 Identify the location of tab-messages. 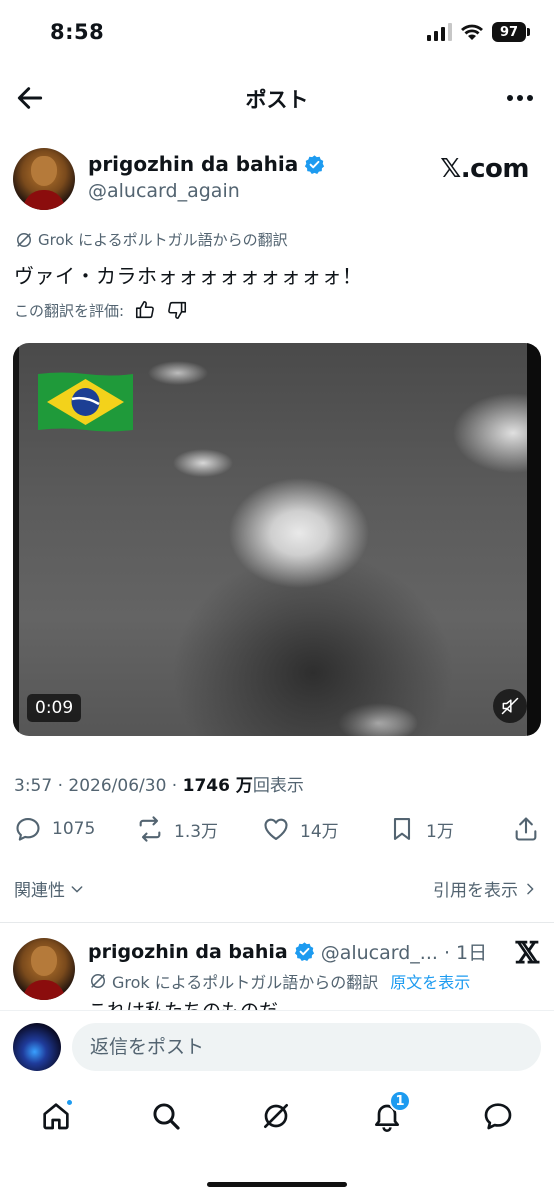
(498, 1116).